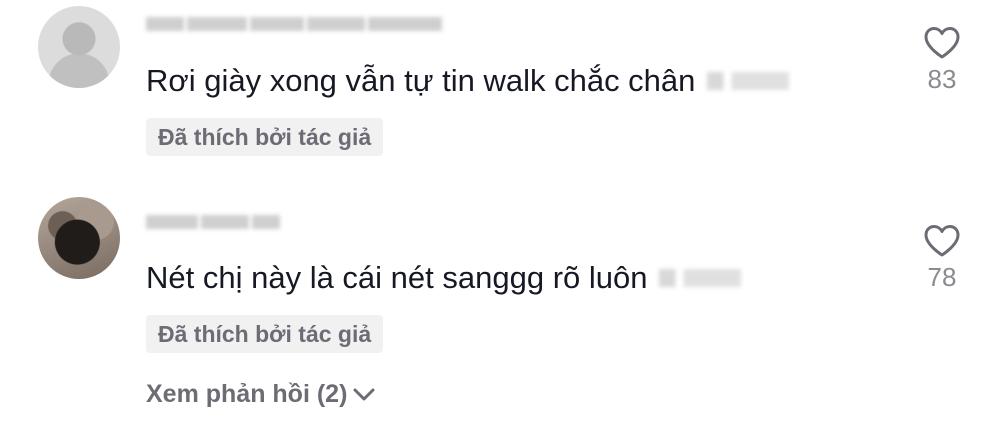 This screenshot has width=1000, height=426. I want to click on view-replies-label: Xem phản hồi (2), so click(247, 394).